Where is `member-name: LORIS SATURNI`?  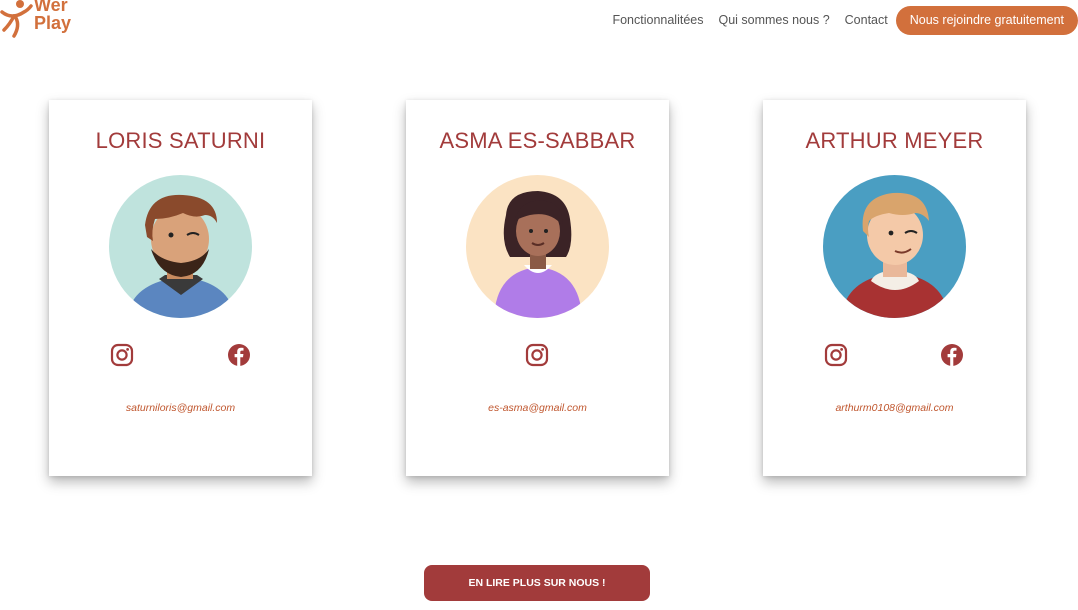 member-name: LORIS SATURNI is located at coordinates (180, 140).